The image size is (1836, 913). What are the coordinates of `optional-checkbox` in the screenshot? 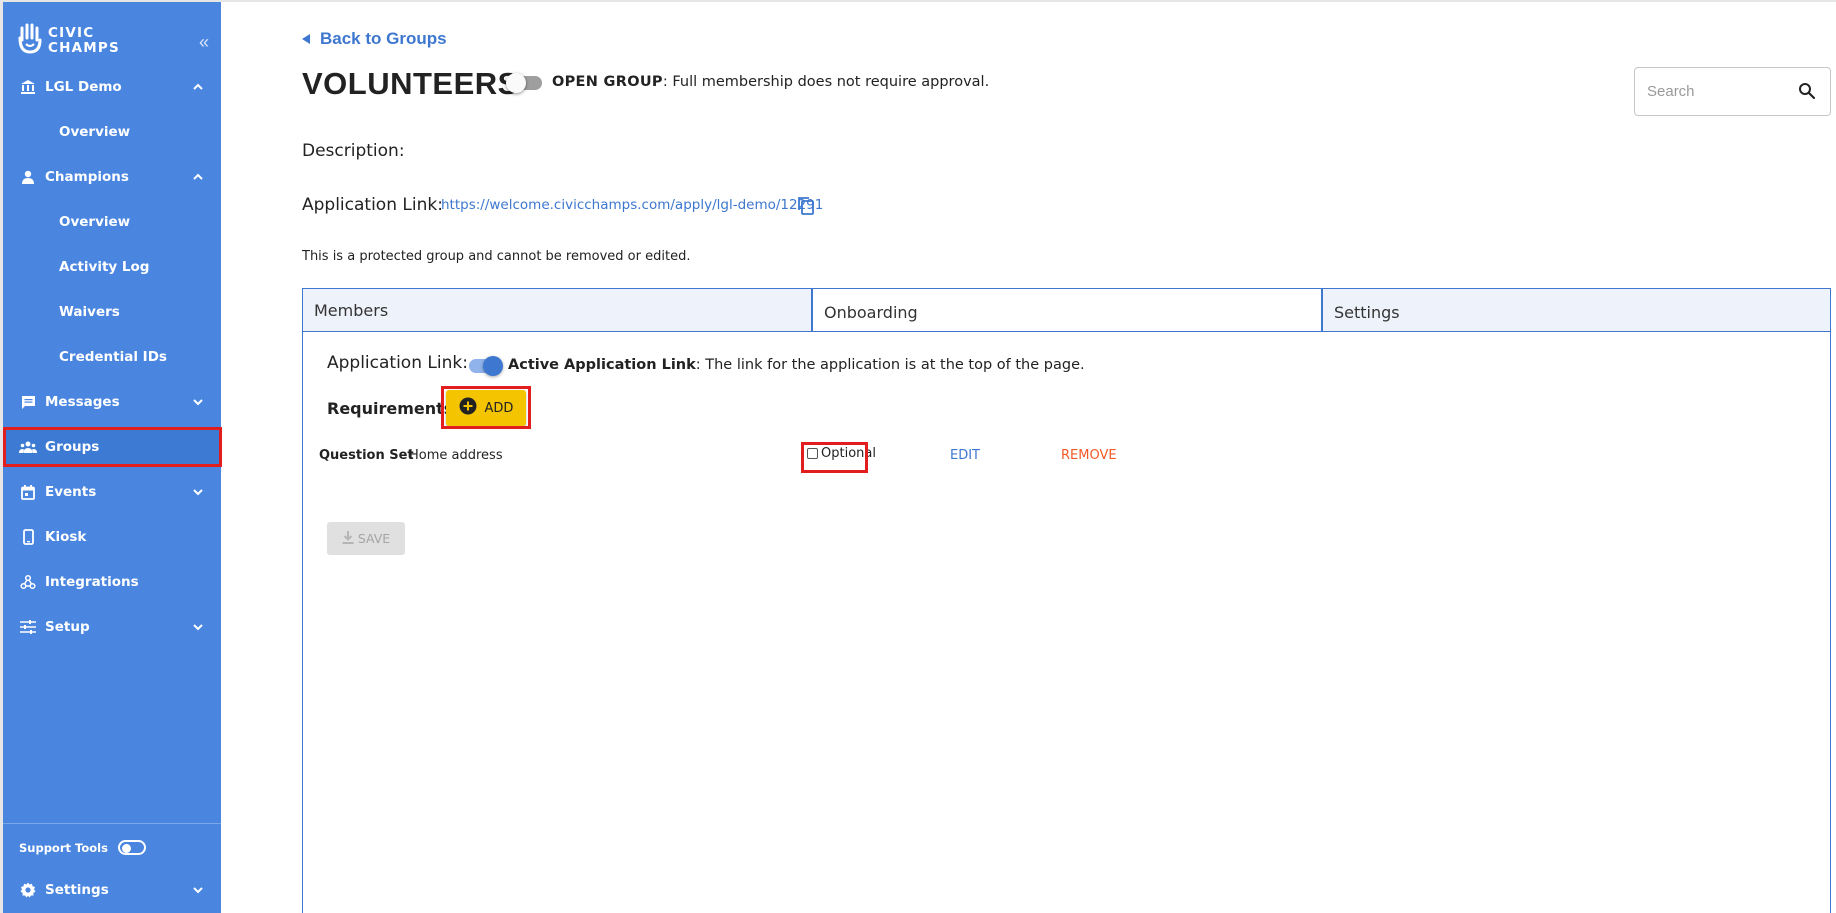 It's located at (812, 453).